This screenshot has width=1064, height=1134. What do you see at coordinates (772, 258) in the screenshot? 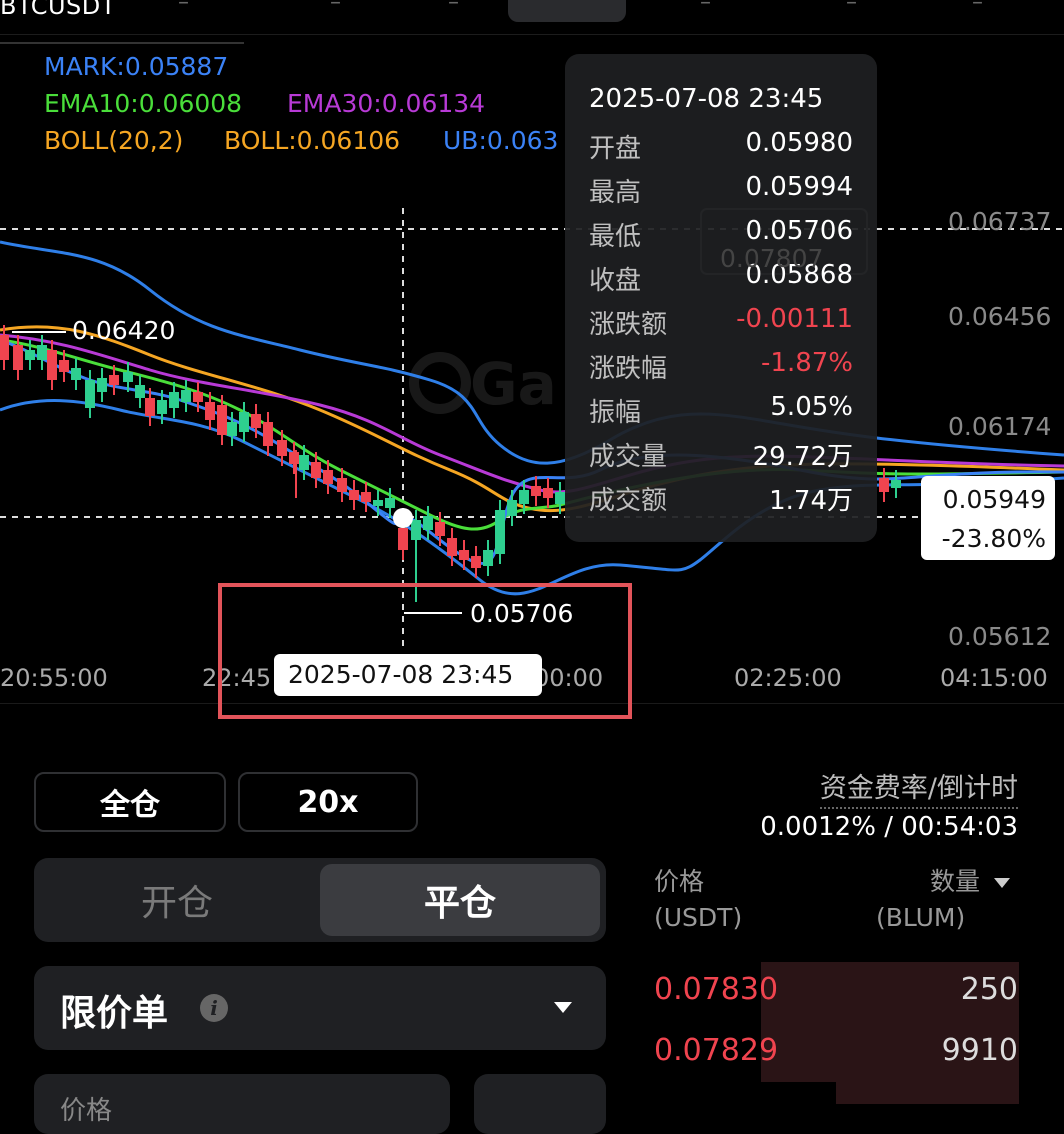
I see `price-box-value: 0.07807` at bounding box center [772, 258].